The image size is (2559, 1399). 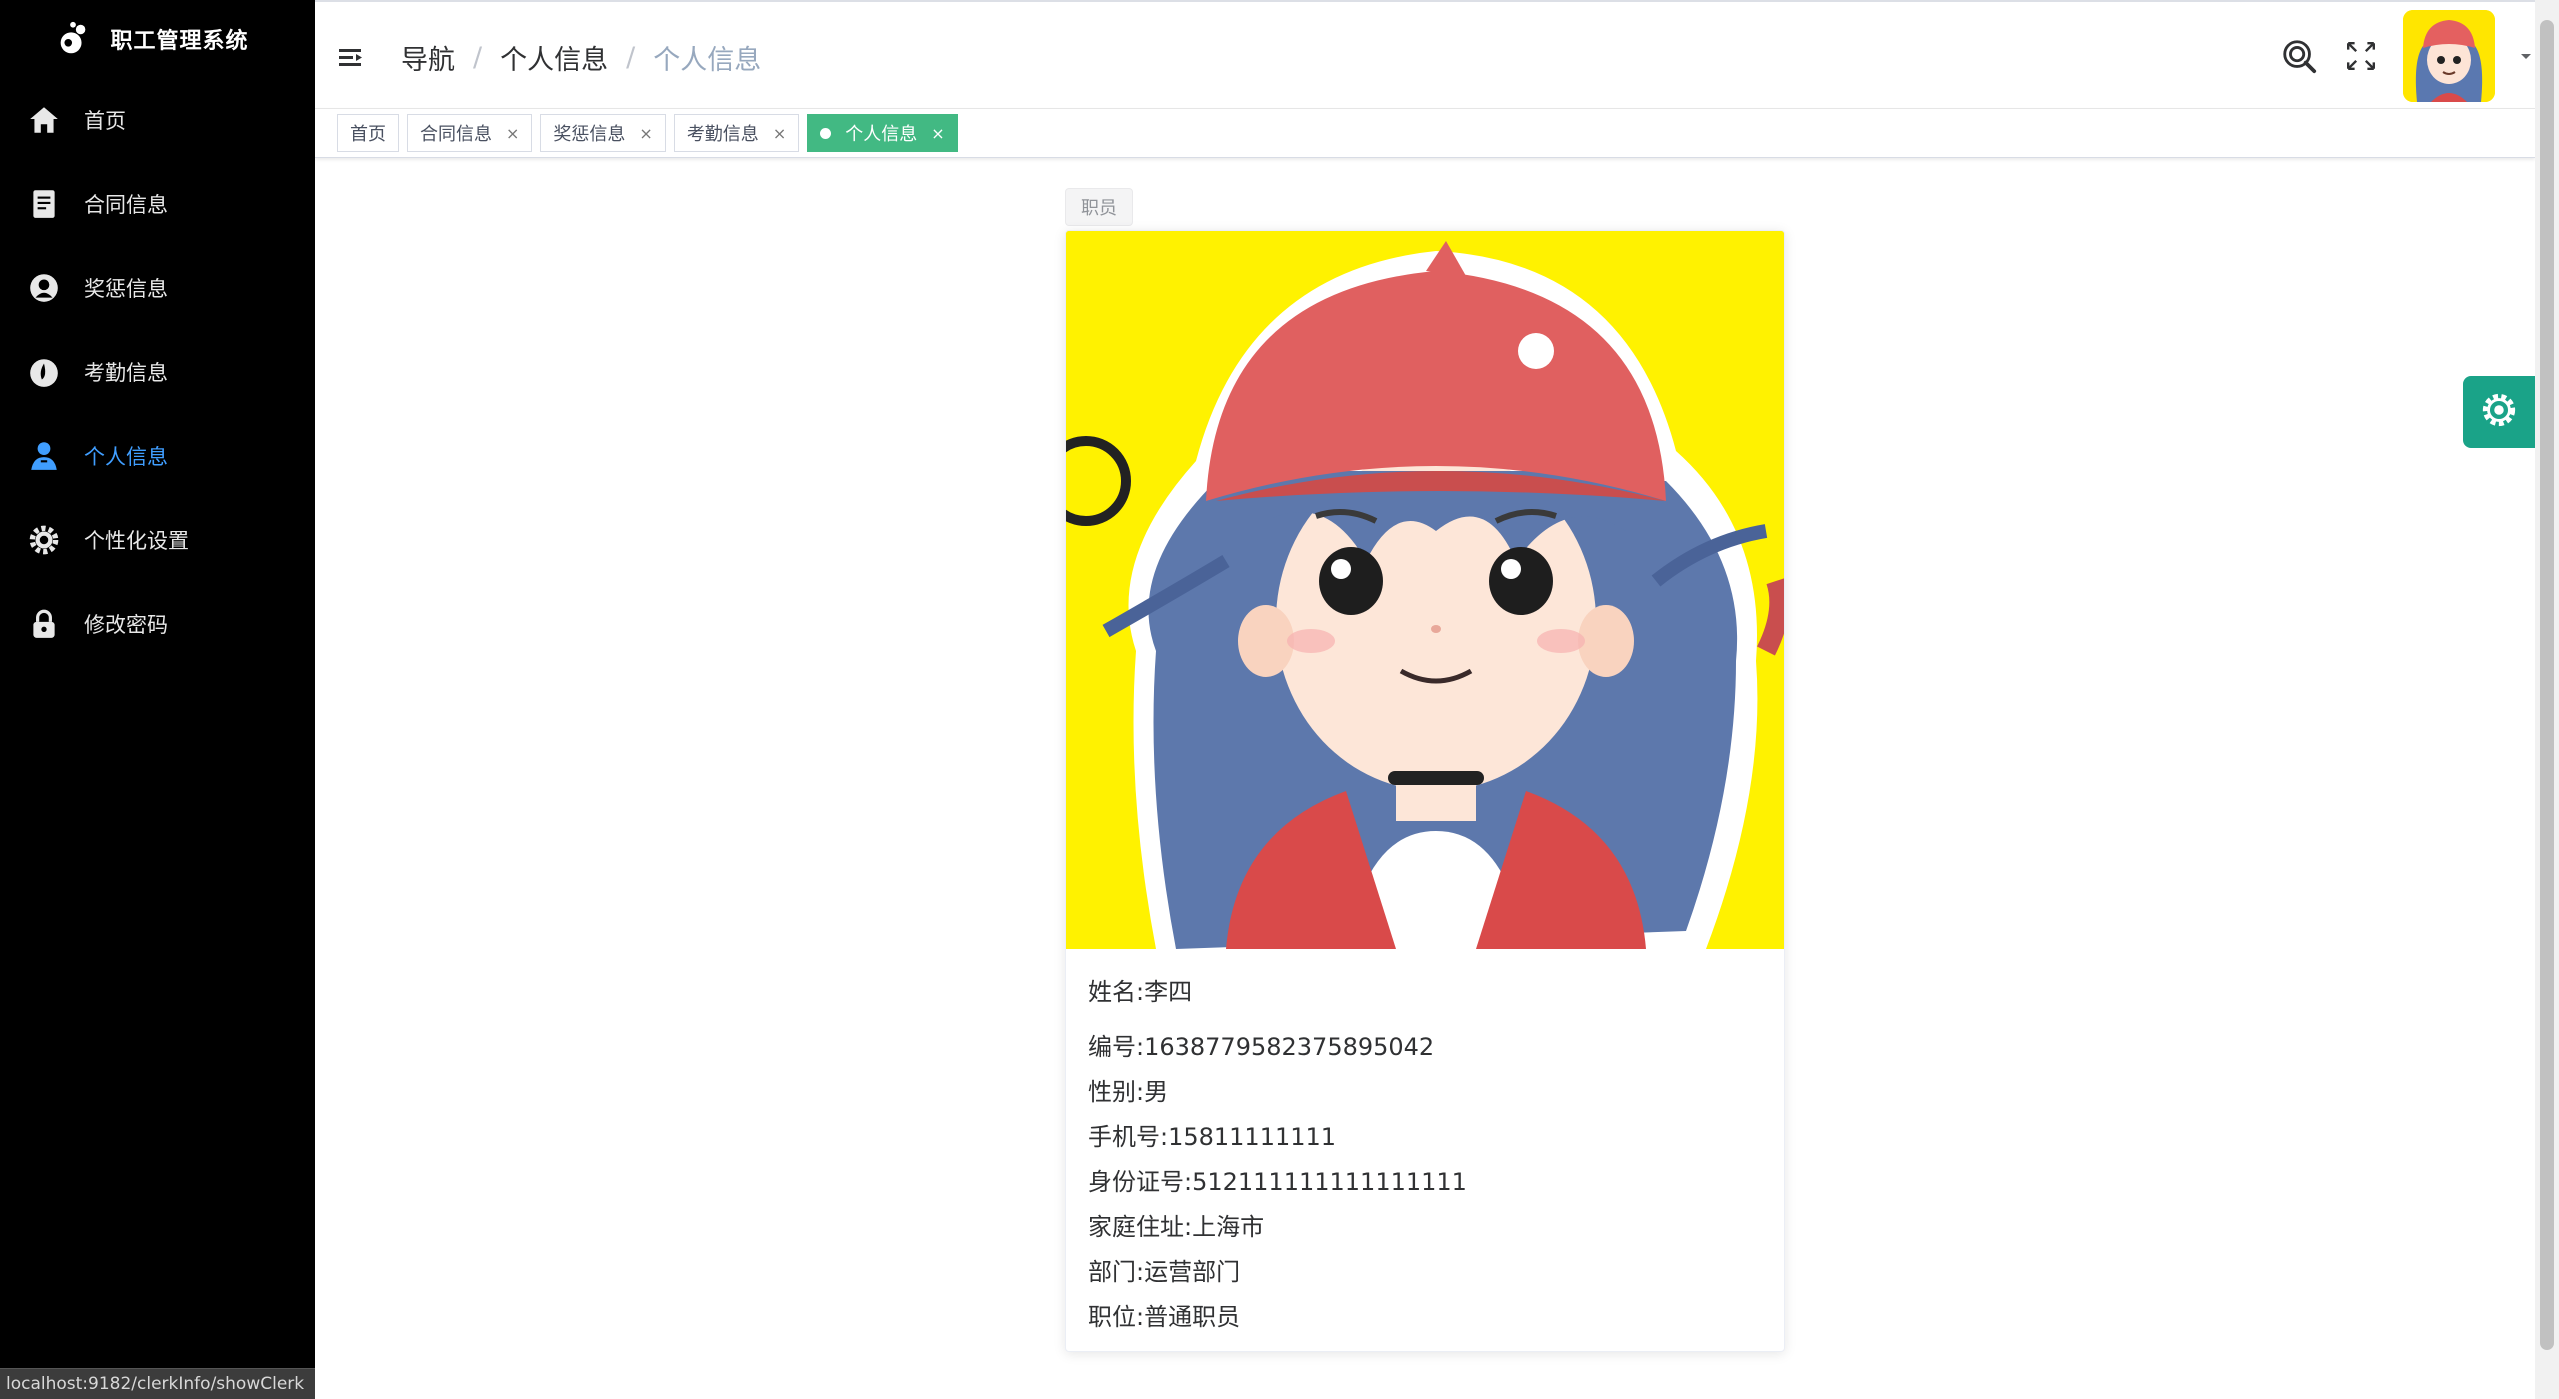 I want to click on chevron-down-icon, so click(x=2526, y=56).